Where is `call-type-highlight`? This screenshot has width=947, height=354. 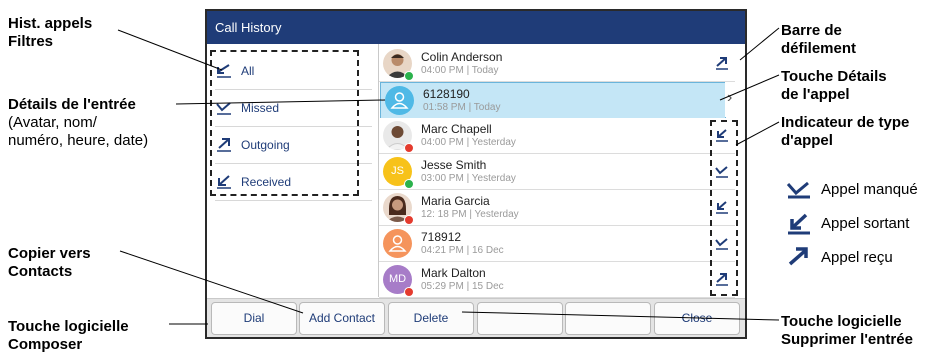
call-type-highlight is located at coordinates (724, 208).